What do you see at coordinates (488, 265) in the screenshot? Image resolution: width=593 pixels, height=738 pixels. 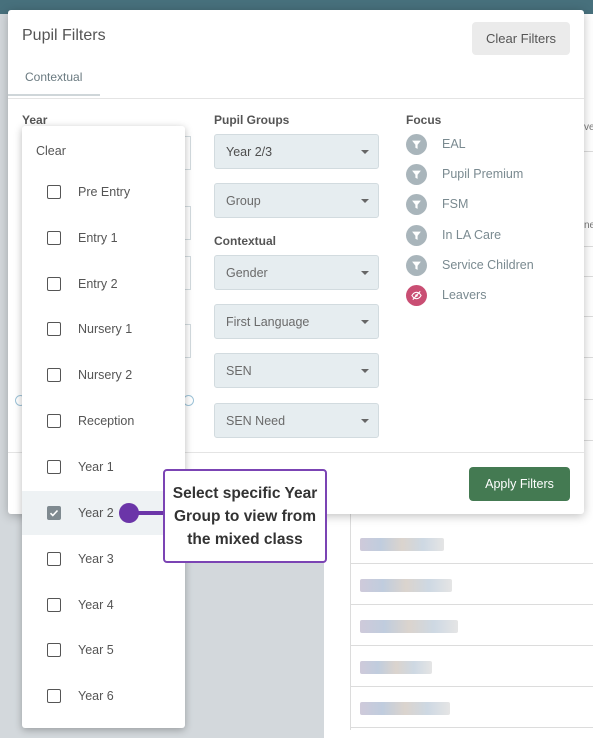 I see `focus-item-label: Service Children` at bounding box center [488, 265].